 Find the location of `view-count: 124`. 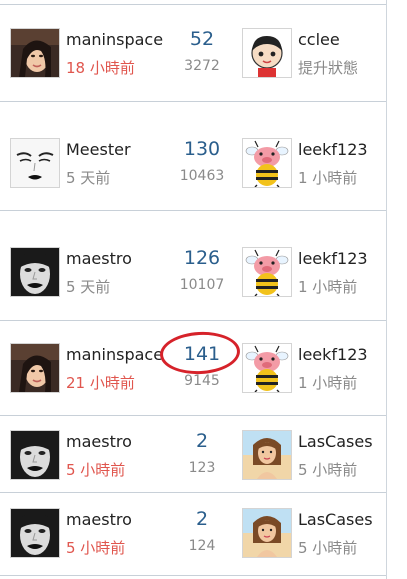

view-count: 124 is located at coordinates (202, 546).